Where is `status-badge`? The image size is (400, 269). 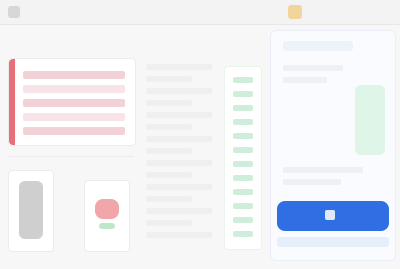
status-badge is located at coordinates (295, 12).